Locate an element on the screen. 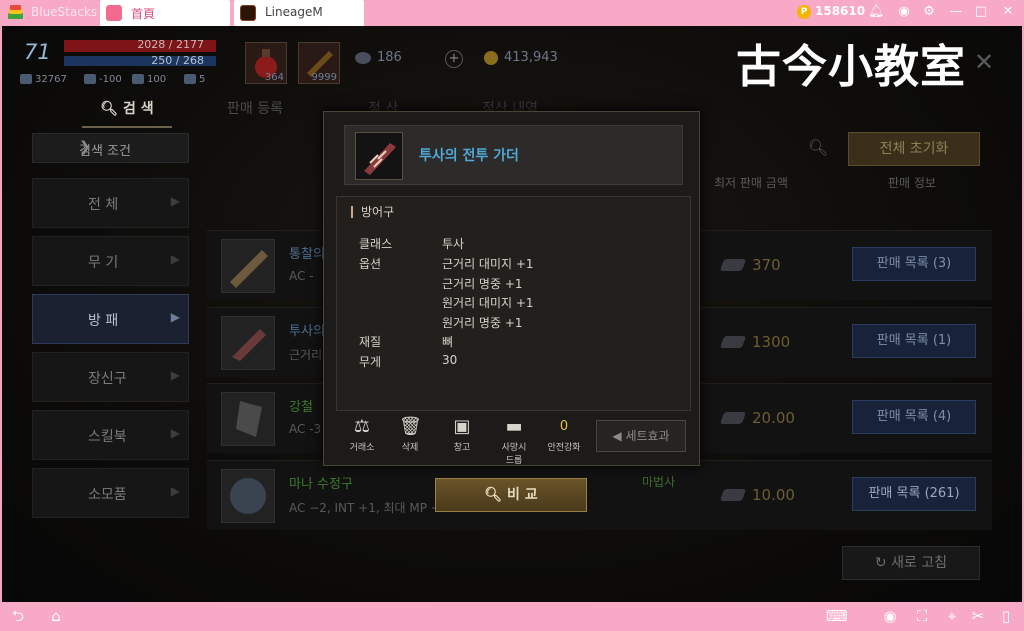 This screenshot has width=1024, height=631. refresh-button: ↻ 새로 고침 is located at coordinates (911, 563).